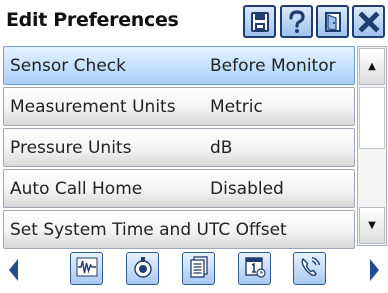 Image resolution: width=388 pixels, height=293 pixels. I want to click on scrollbar-thumb, so click(372, 118).